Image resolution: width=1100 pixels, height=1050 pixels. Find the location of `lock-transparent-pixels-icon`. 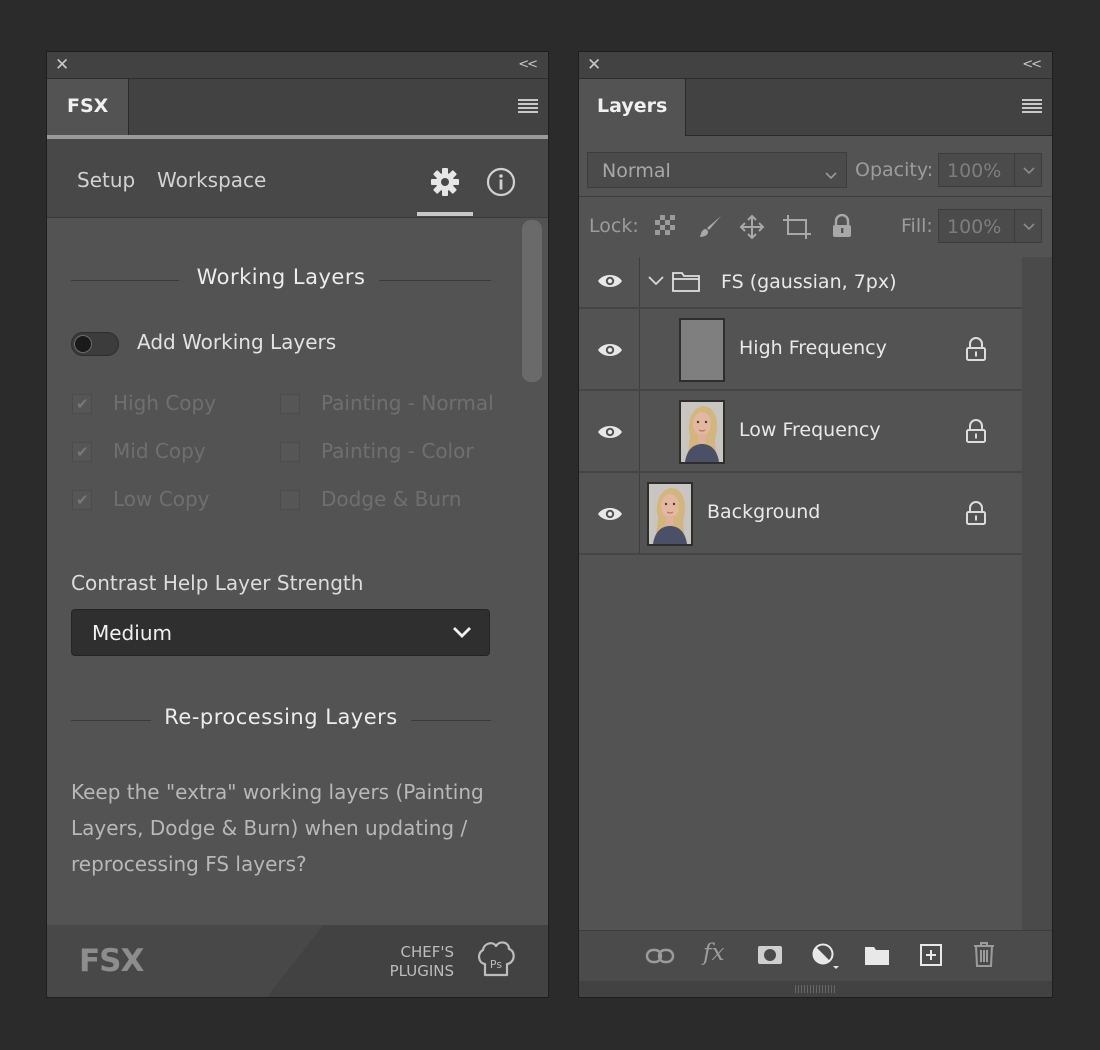

lock-transparent-pixels-icon is located at coordinates (665, 227).